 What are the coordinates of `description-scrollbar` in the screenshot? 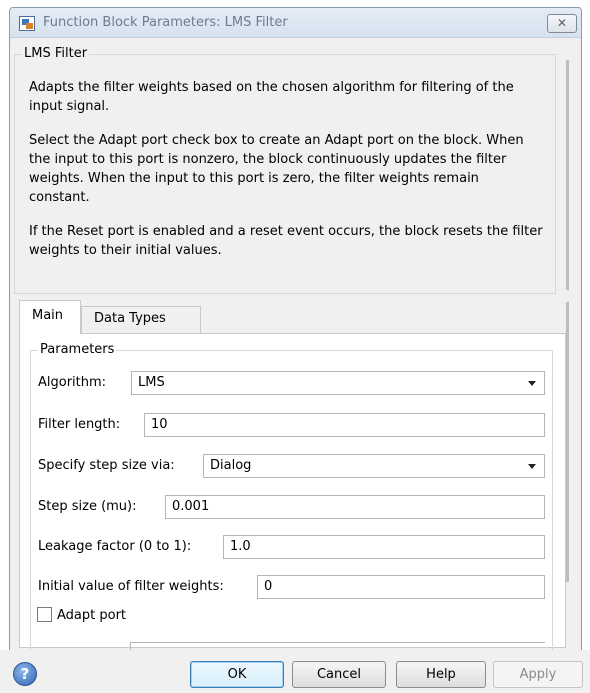 It's located at (567, 175).